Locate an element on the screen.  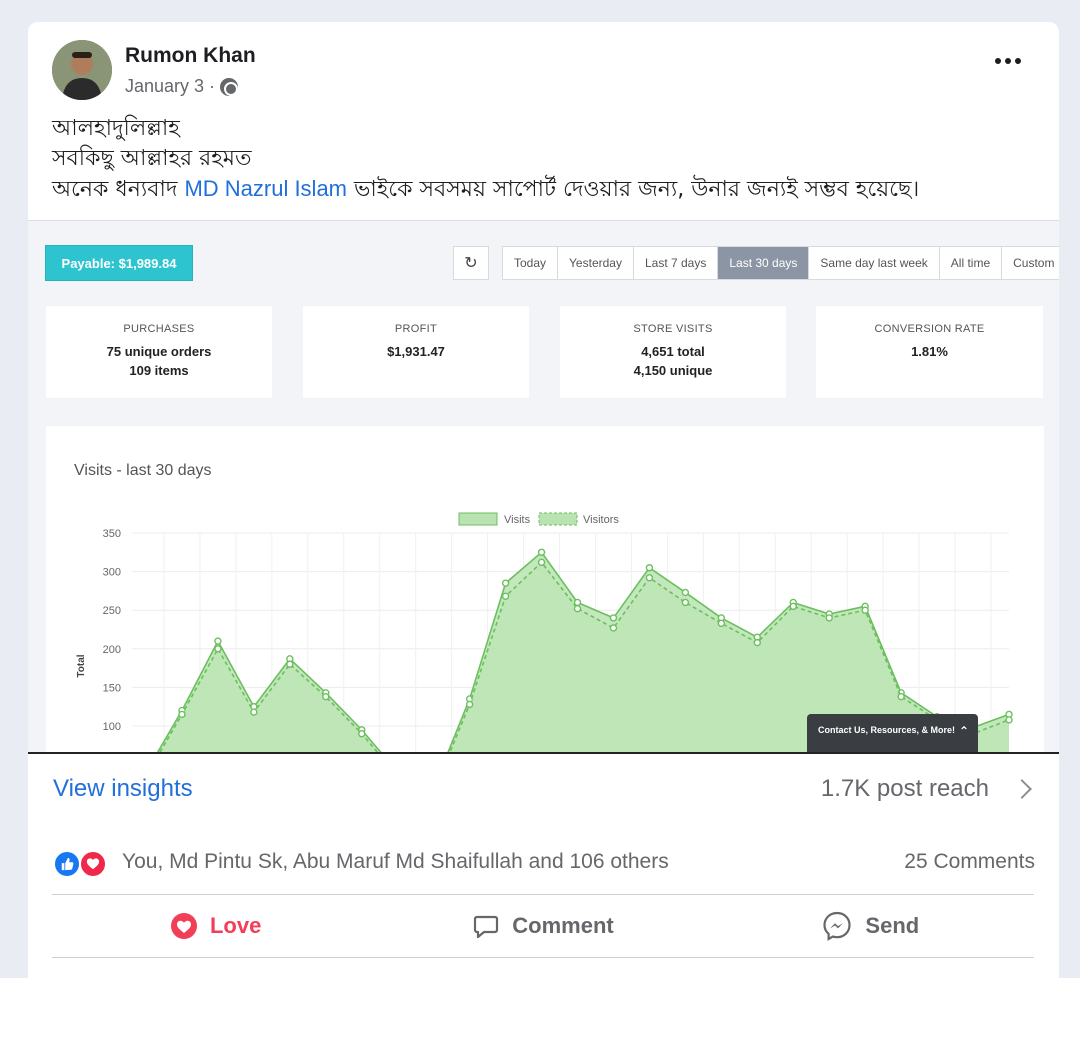
stat-value: $1,931.47 is located at coordinates (416, 351).